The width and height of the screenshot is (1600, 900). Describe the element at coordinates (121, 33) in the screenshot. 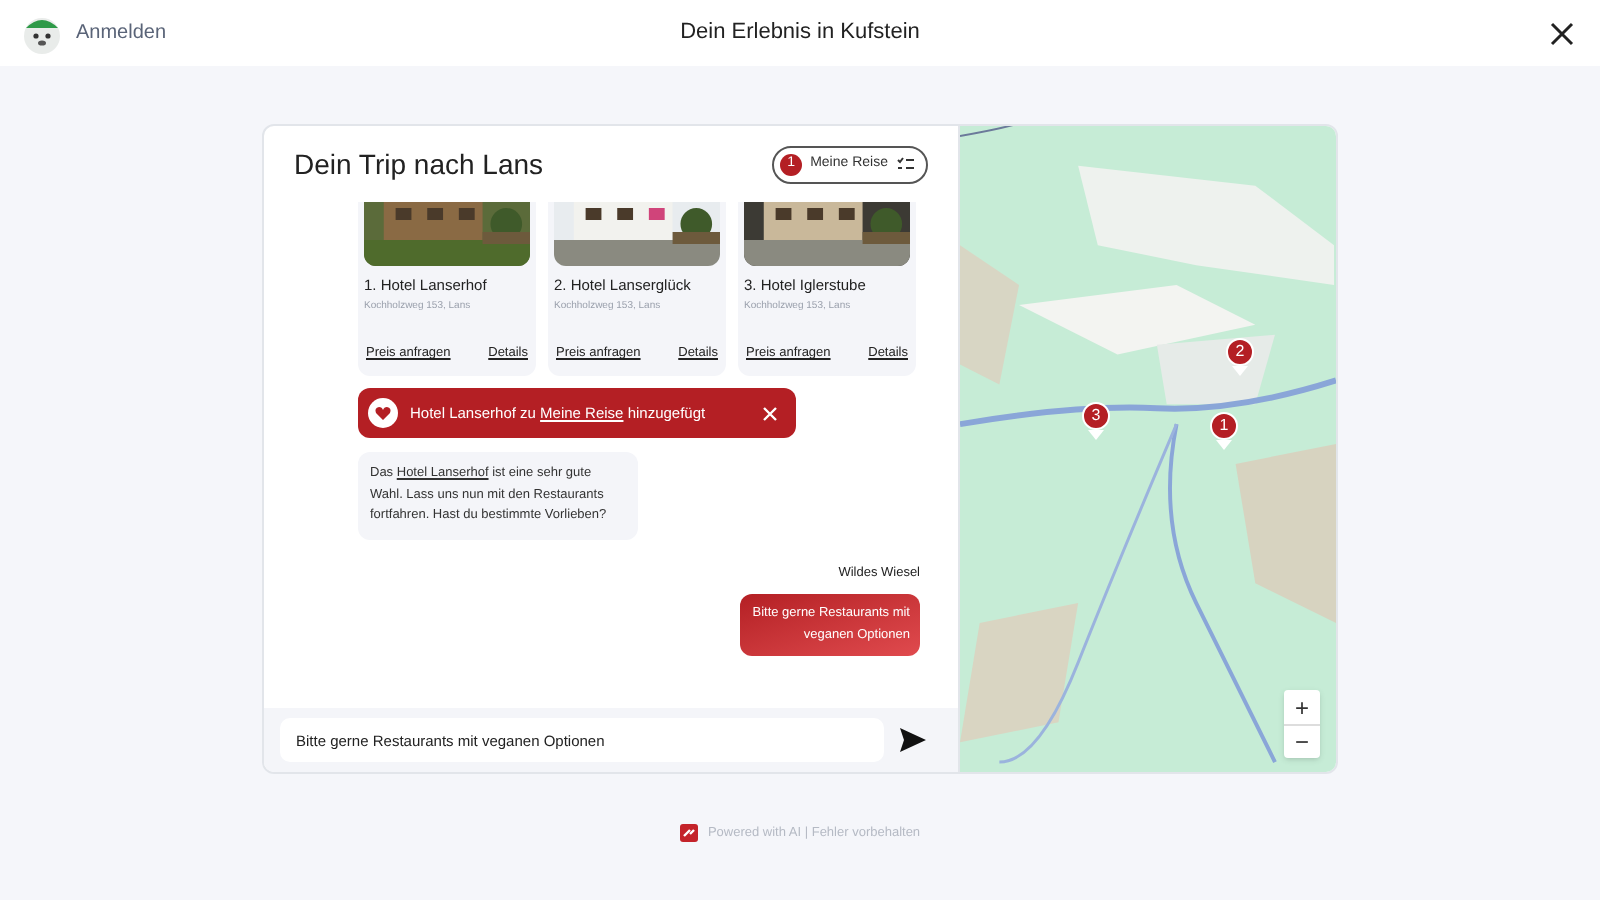

I see `login-link: Anmelden` at that location.